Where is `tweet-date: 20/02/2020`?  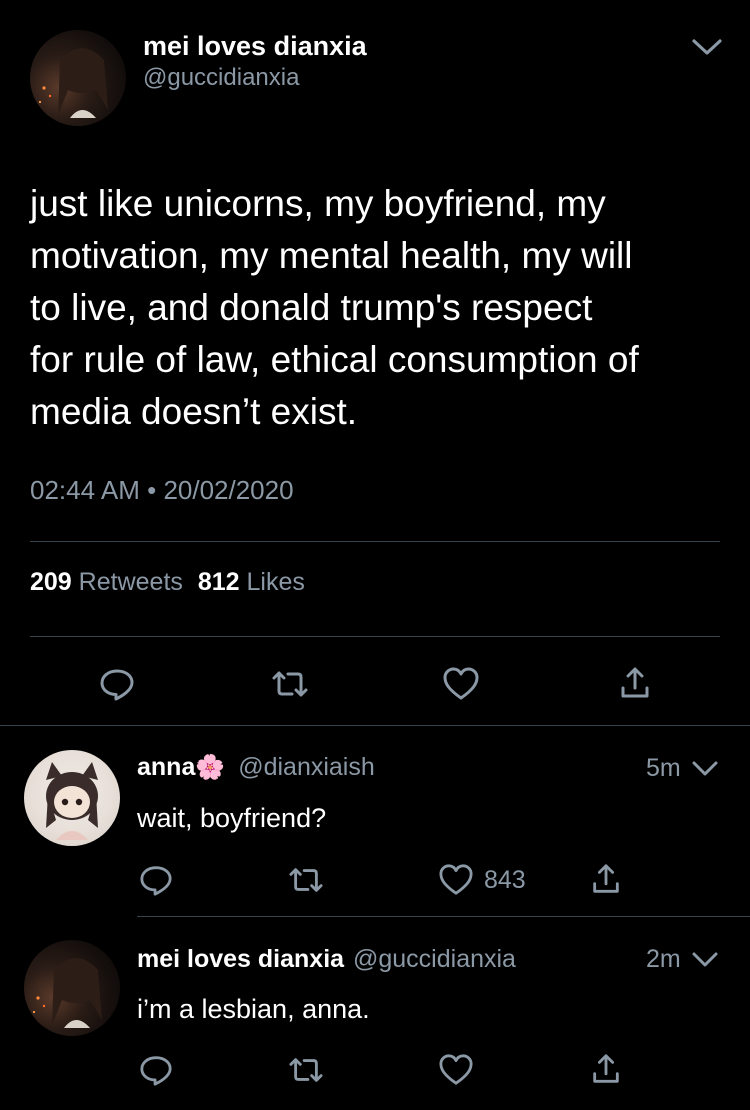 tweet-date: 20/02/2020 is located at coordinates (228, 490).